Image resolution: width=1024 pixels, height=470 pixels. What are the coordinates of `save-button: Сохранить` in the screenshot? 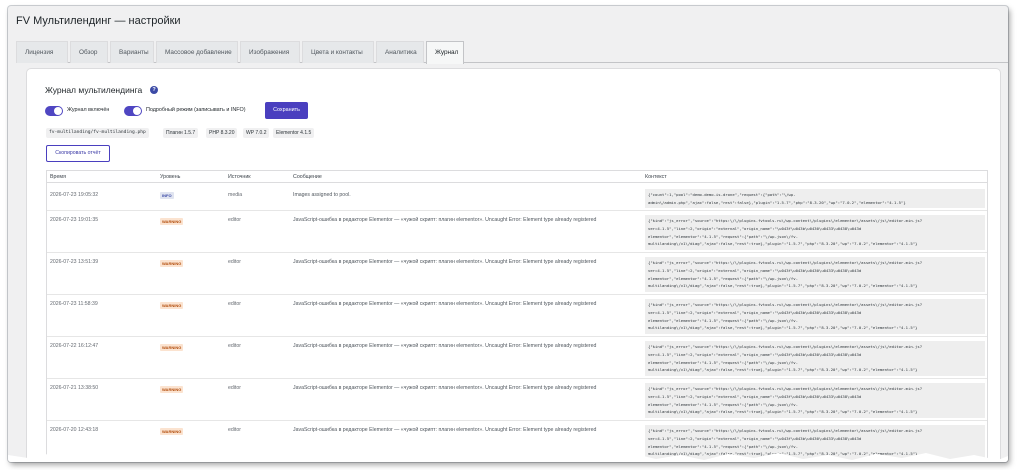 It's located at (286, 110).